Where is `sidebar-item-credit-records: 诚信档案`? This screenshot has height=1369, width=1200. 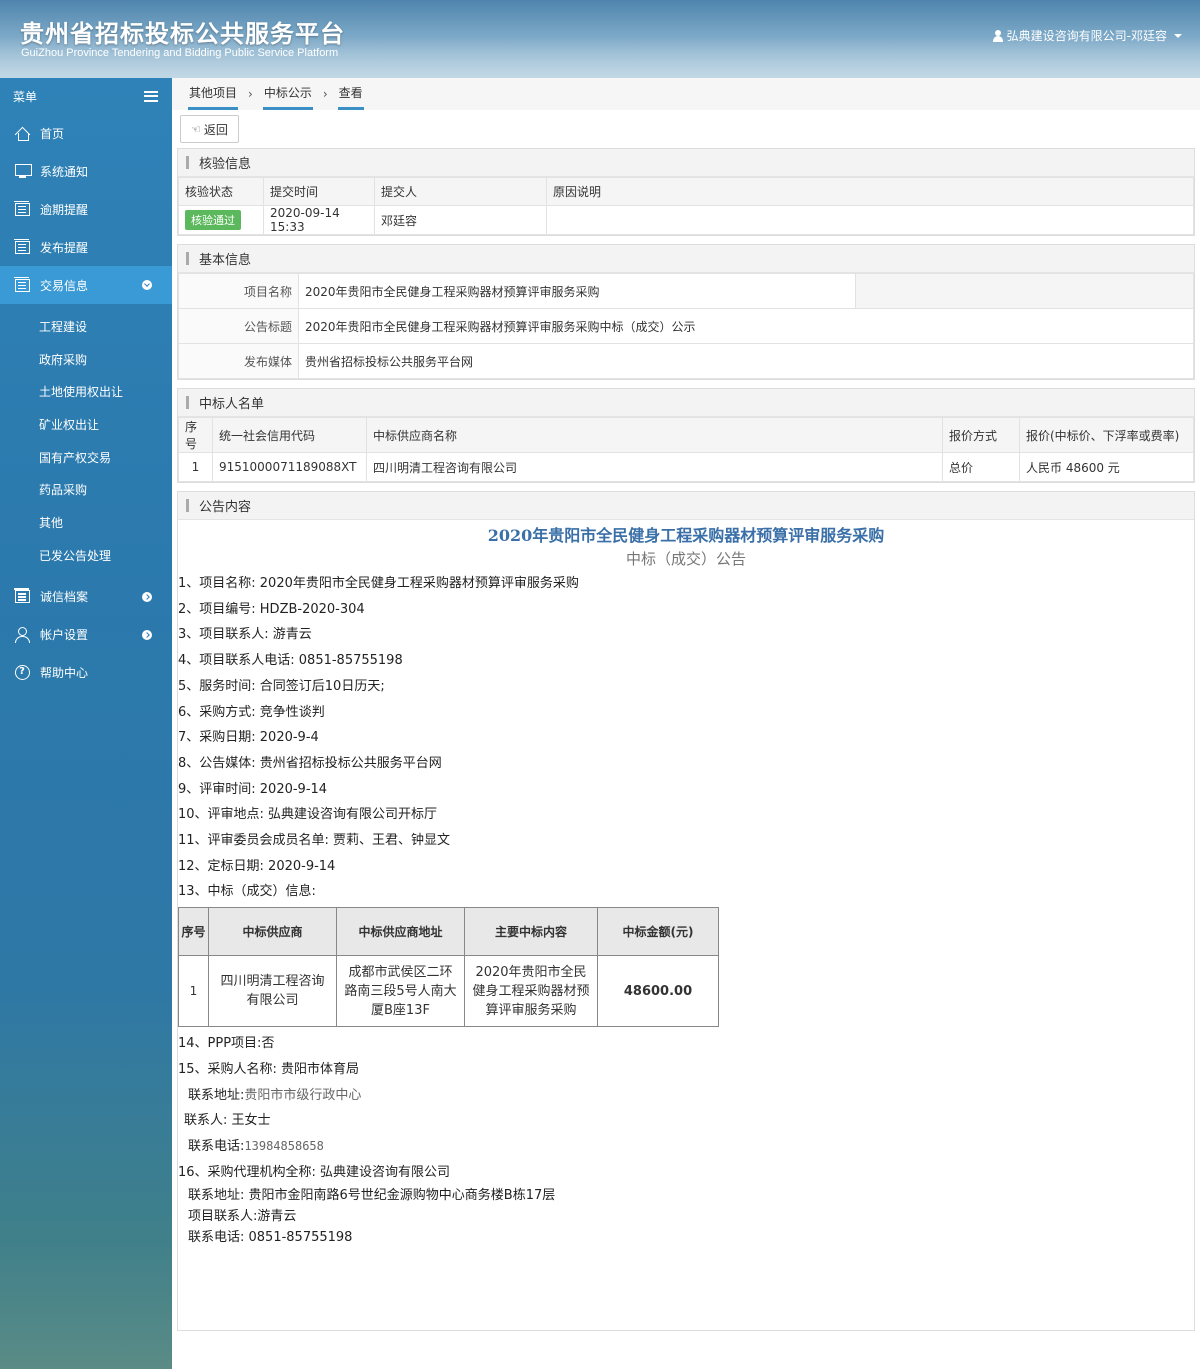
sidebar-item-credit-records: 诚信档案 is located at coordinates (86, 597).